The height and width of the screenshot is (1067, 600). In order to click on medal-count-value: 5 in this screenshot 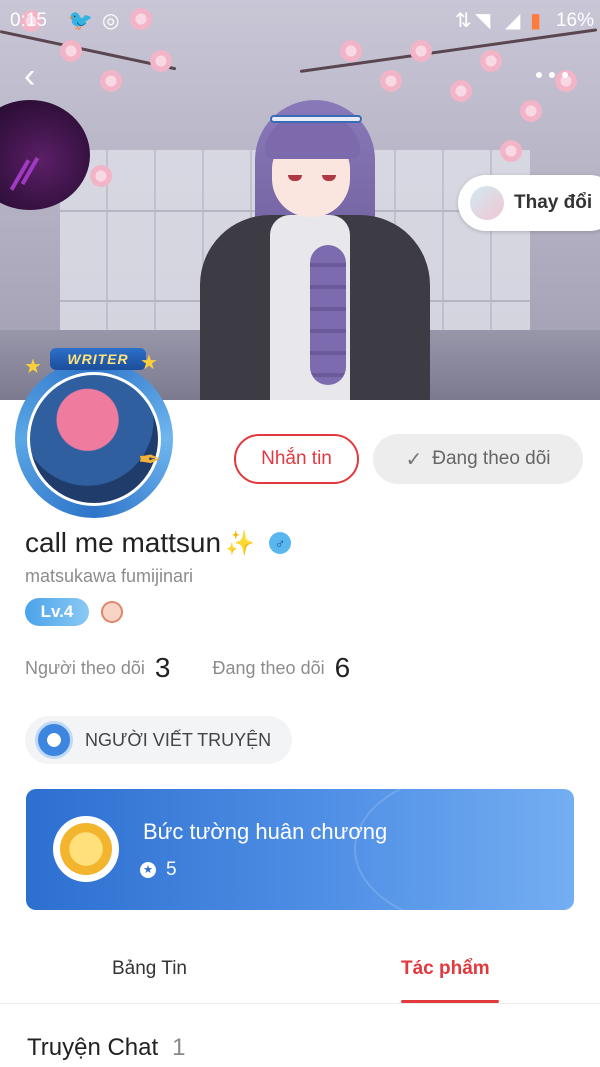, I will do `click(171, 869)`.